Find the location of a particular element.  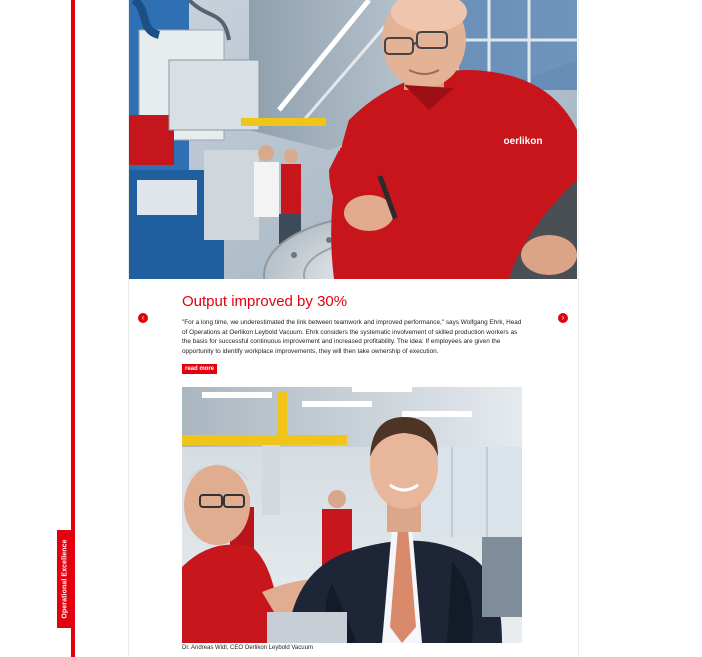

chevron-right-icon: › is located at coordinates (563, 317).